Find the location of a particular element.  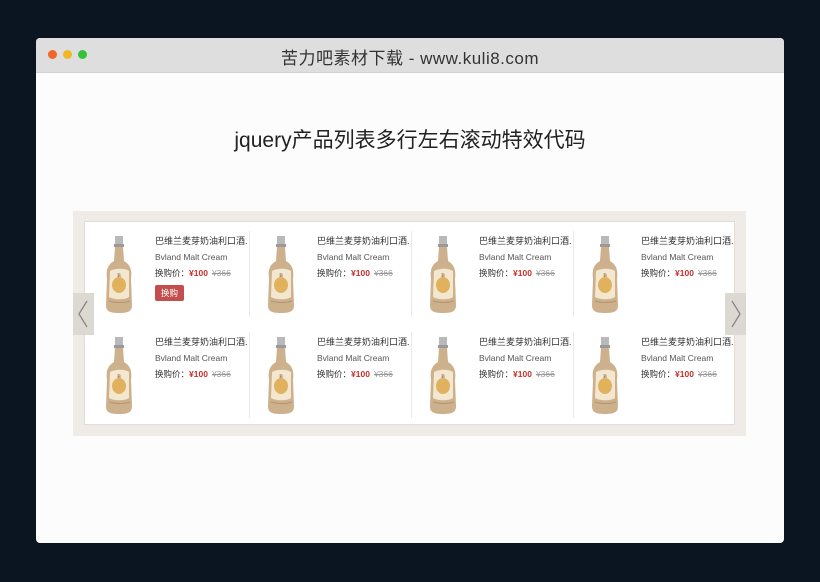

window-title: 苦力吧素材下载 - www.kuli8.com is located at coordinates (410, 58).